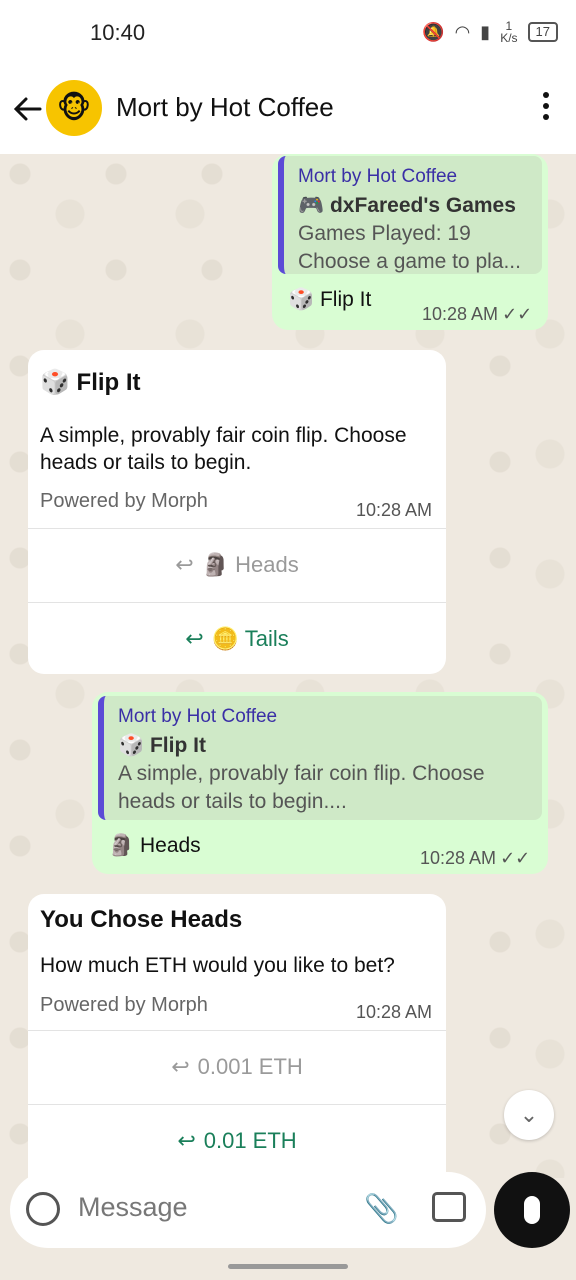 The image size is (576, 1280). I want to click on battery-icon: 17, so click(542, 32).